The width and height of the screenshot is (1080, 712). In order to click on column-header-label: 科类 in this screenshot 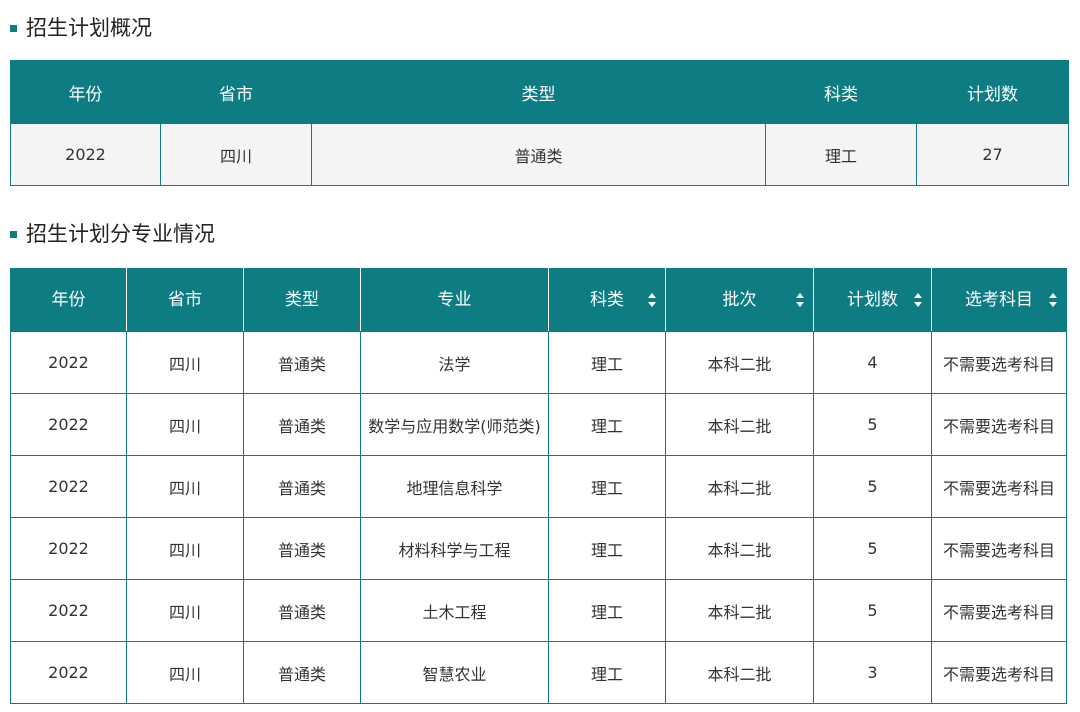, I will do `click(607, 300)`.